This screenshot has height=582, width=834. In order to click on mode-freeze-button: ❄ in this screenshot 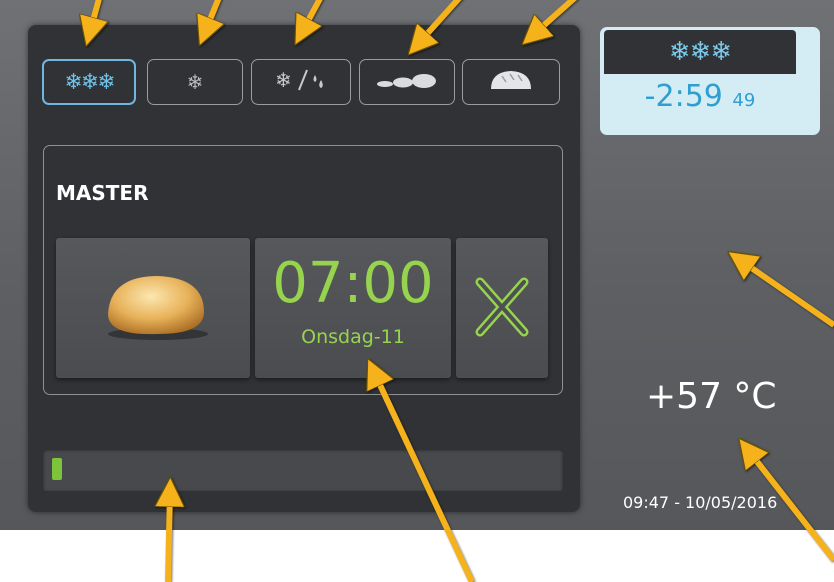, I will do `click(195, 82)`.